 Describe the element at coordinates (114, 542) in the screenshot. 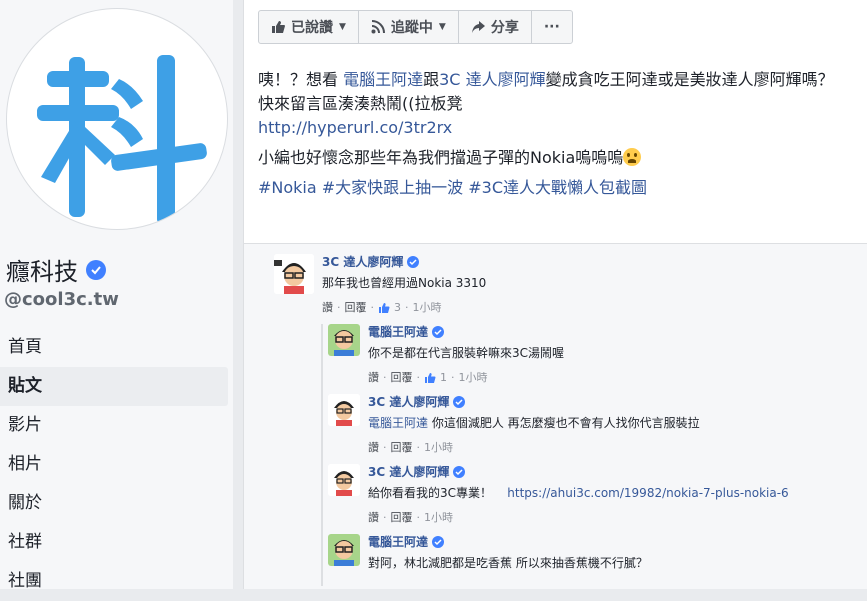

I see `nav-item-community: 社群` at that location.